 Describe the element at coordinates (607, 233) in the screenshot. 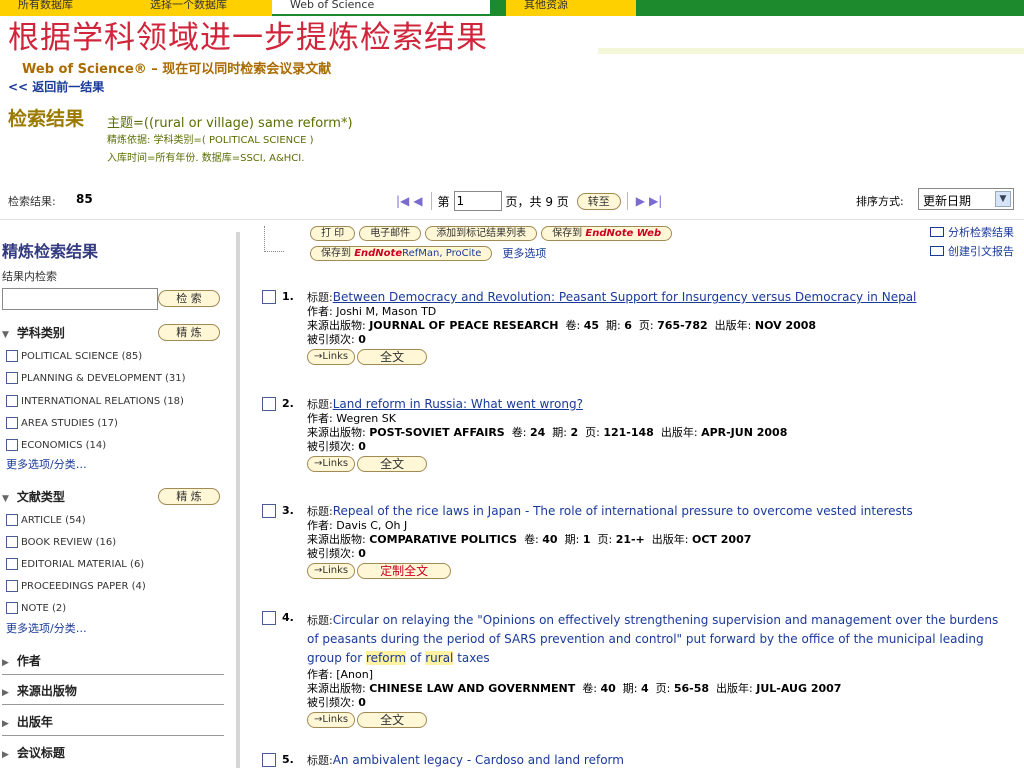

I see `save-to-endnote-web-button: 保存到 EndNote Web` at that location.